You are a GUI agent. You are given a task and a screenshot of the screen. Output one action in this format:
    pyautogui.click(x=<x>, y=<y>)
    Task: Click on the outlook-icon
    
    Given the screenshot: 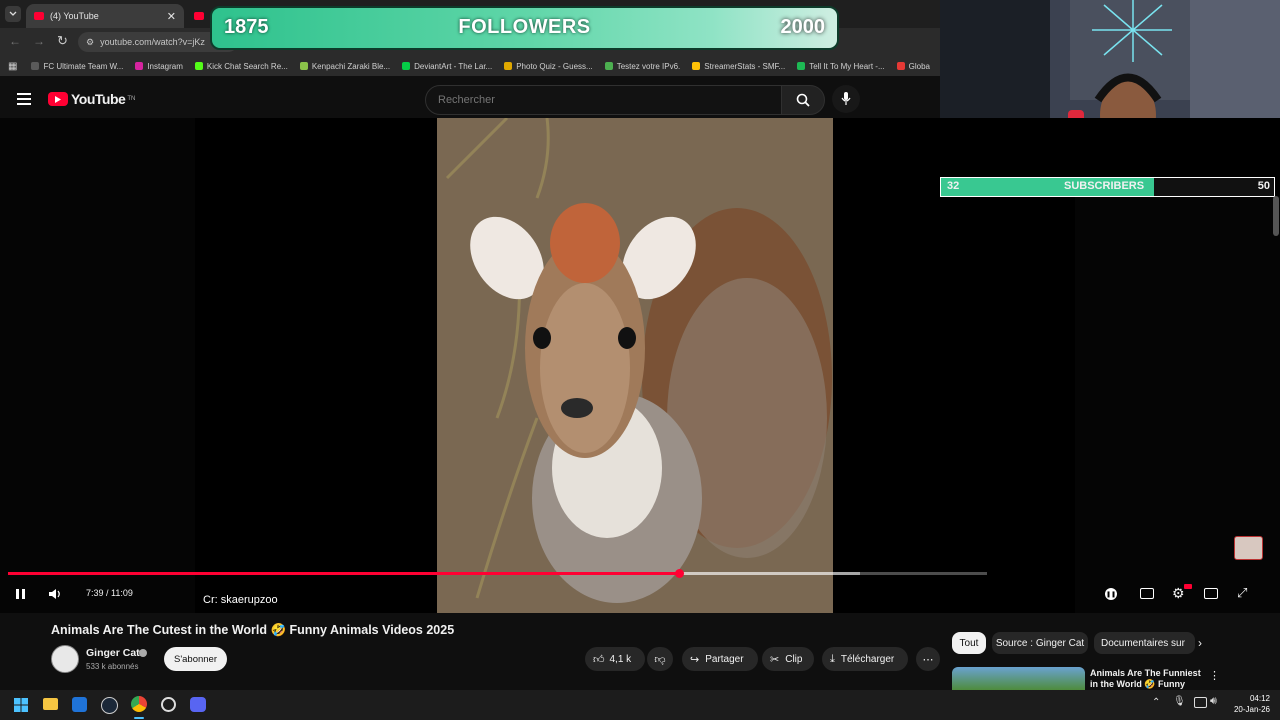 What is the action you would take?
    pyautogui.click(x=79, y=704)
    